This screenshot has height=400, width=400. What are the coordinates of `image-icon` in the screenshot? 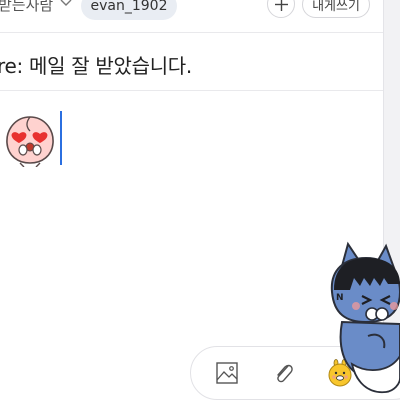 It's located at (227, 373).